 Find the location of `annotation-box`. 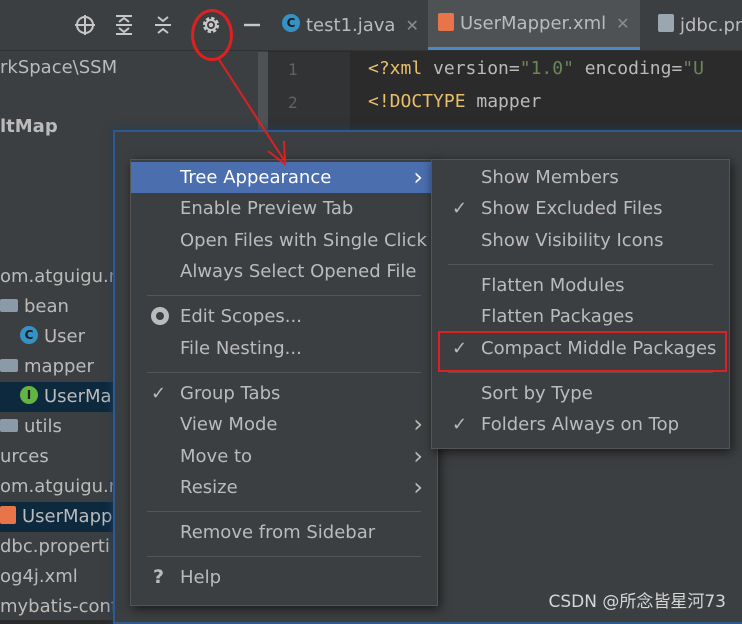

annotation-box is located at coordinates (582, 351).